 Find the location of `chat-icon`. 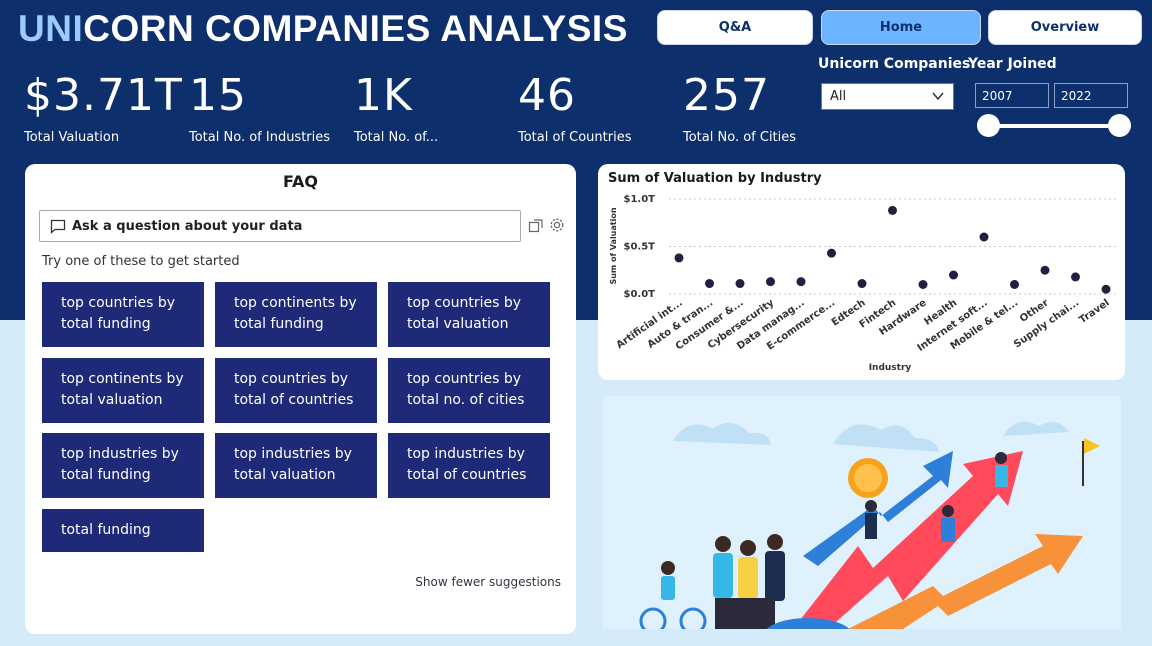

chat-icon is located at coordinates (58, 226).